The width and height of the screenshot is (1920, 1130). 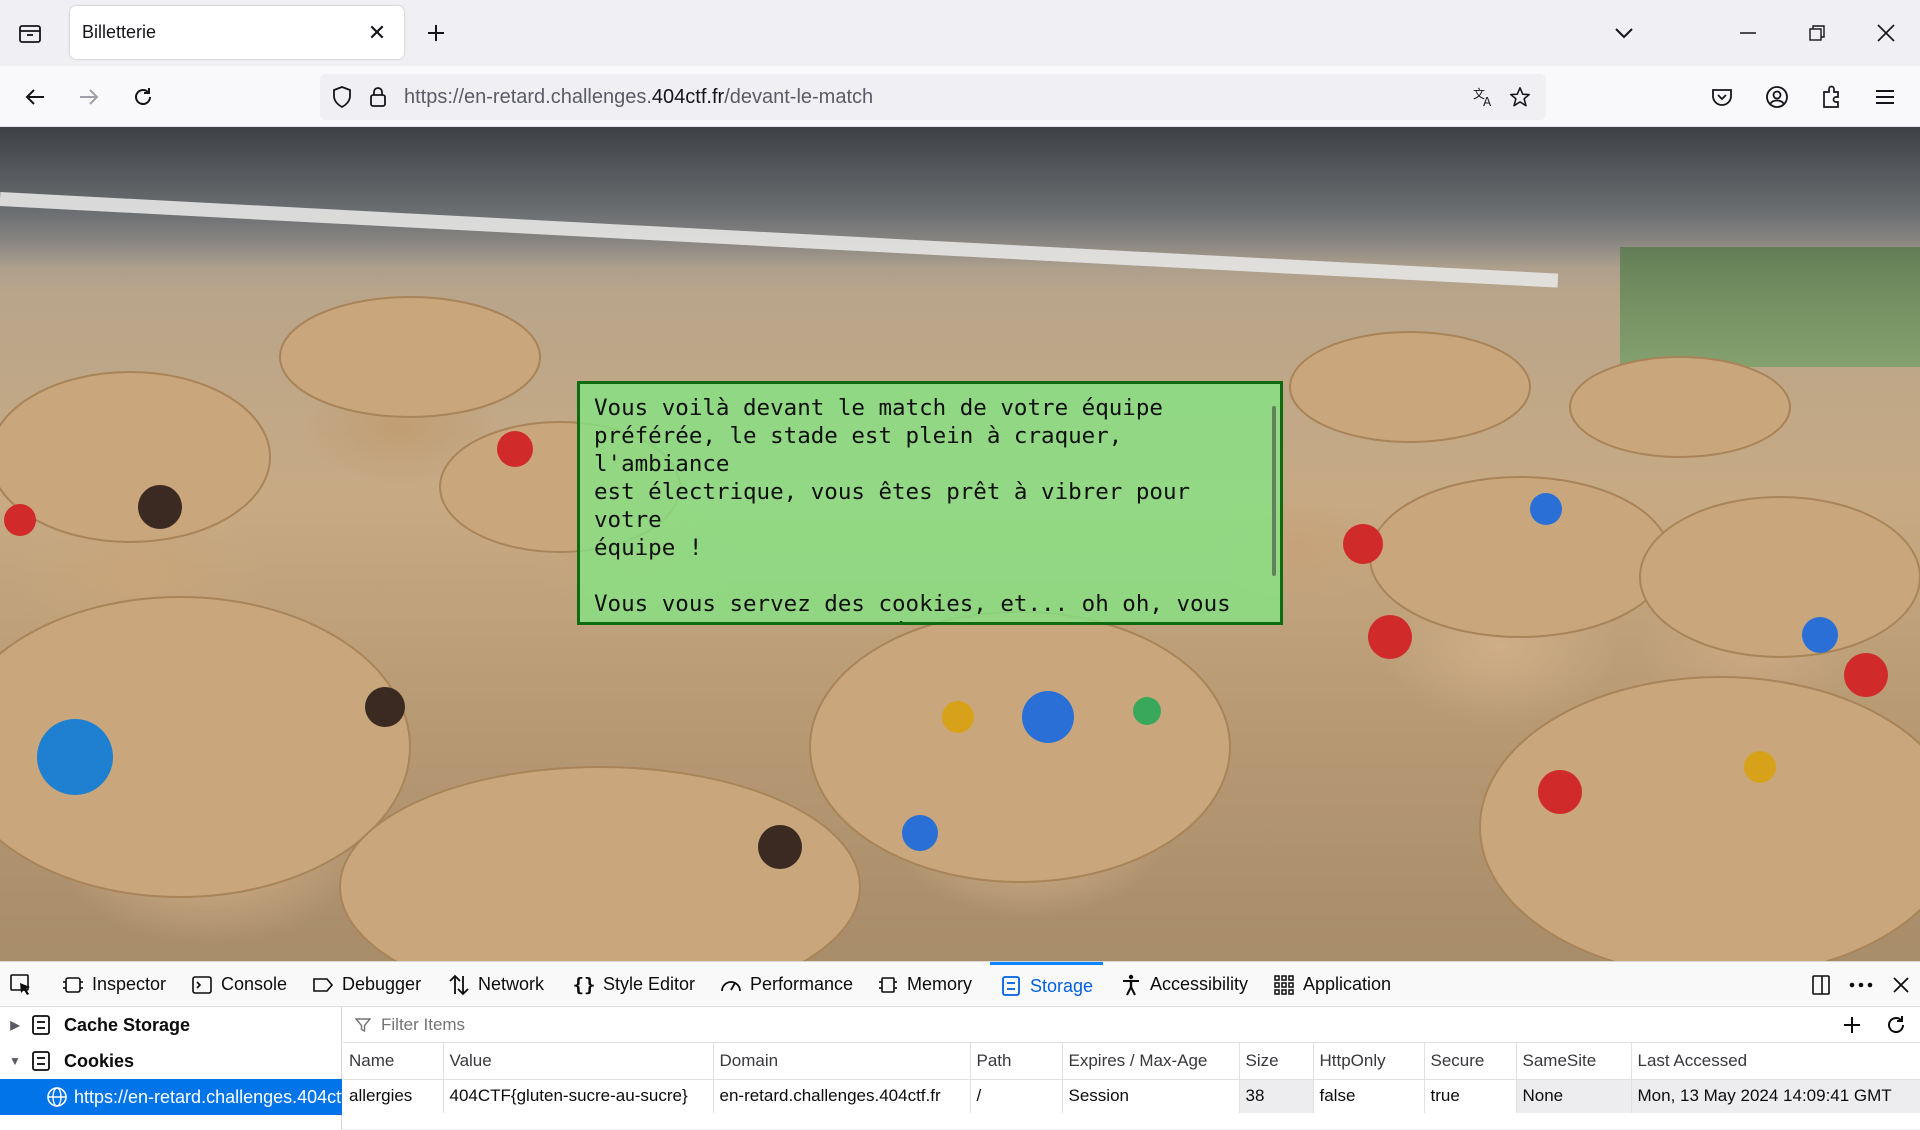 What do you see at coordinates (842, 1096) in the screenshot?
I see `cell-domain: en-retard.challenges.404ctf.fr` at bounding box center [842, 1096].